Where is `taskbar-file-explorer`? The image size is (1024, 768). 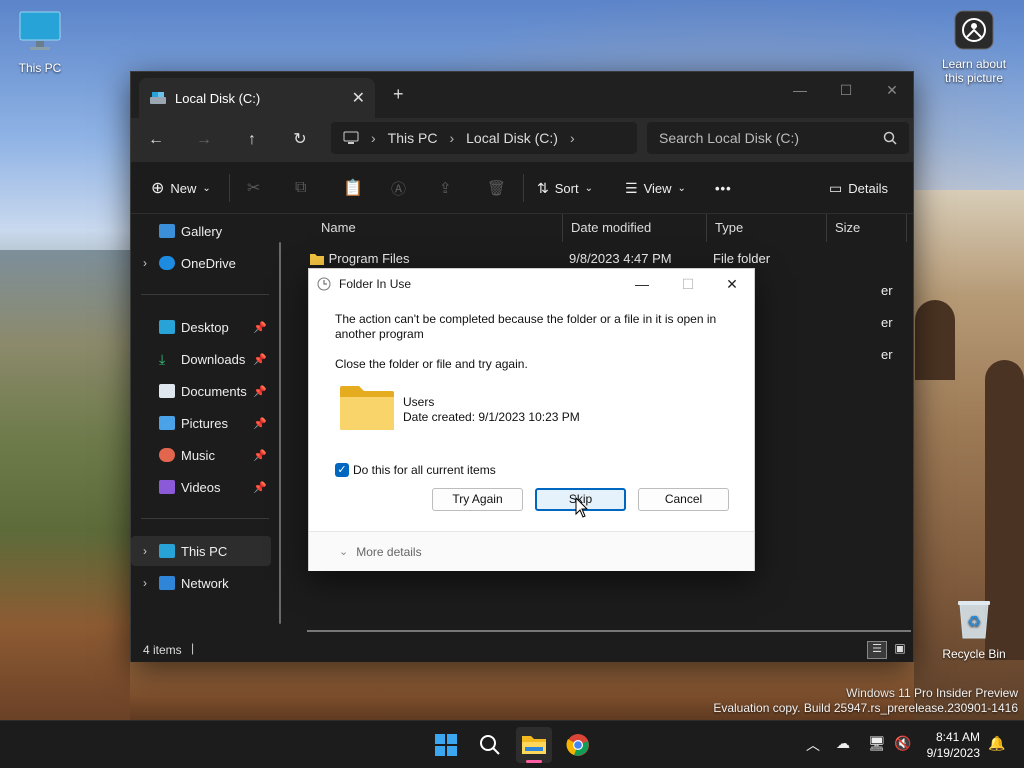 taskbar-file-explorer is located at coordinates (534, 745).